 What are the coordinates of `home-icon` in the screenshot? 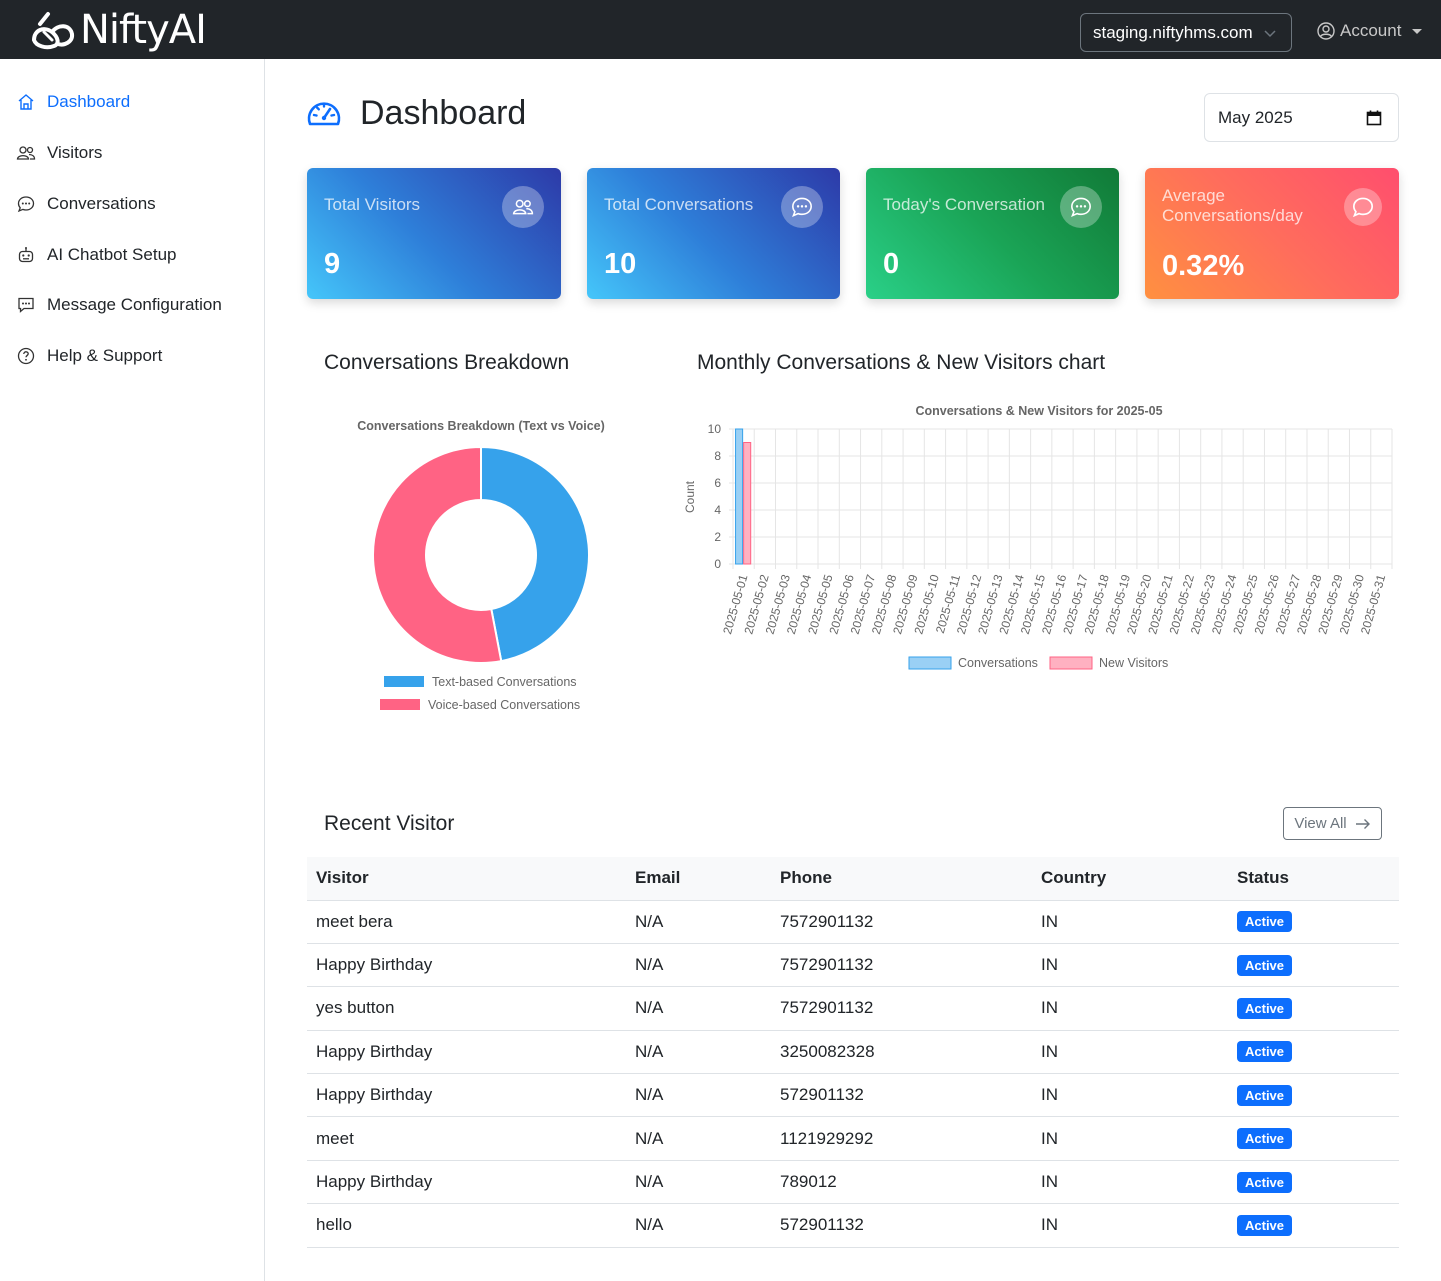 It's located at (26, 102).